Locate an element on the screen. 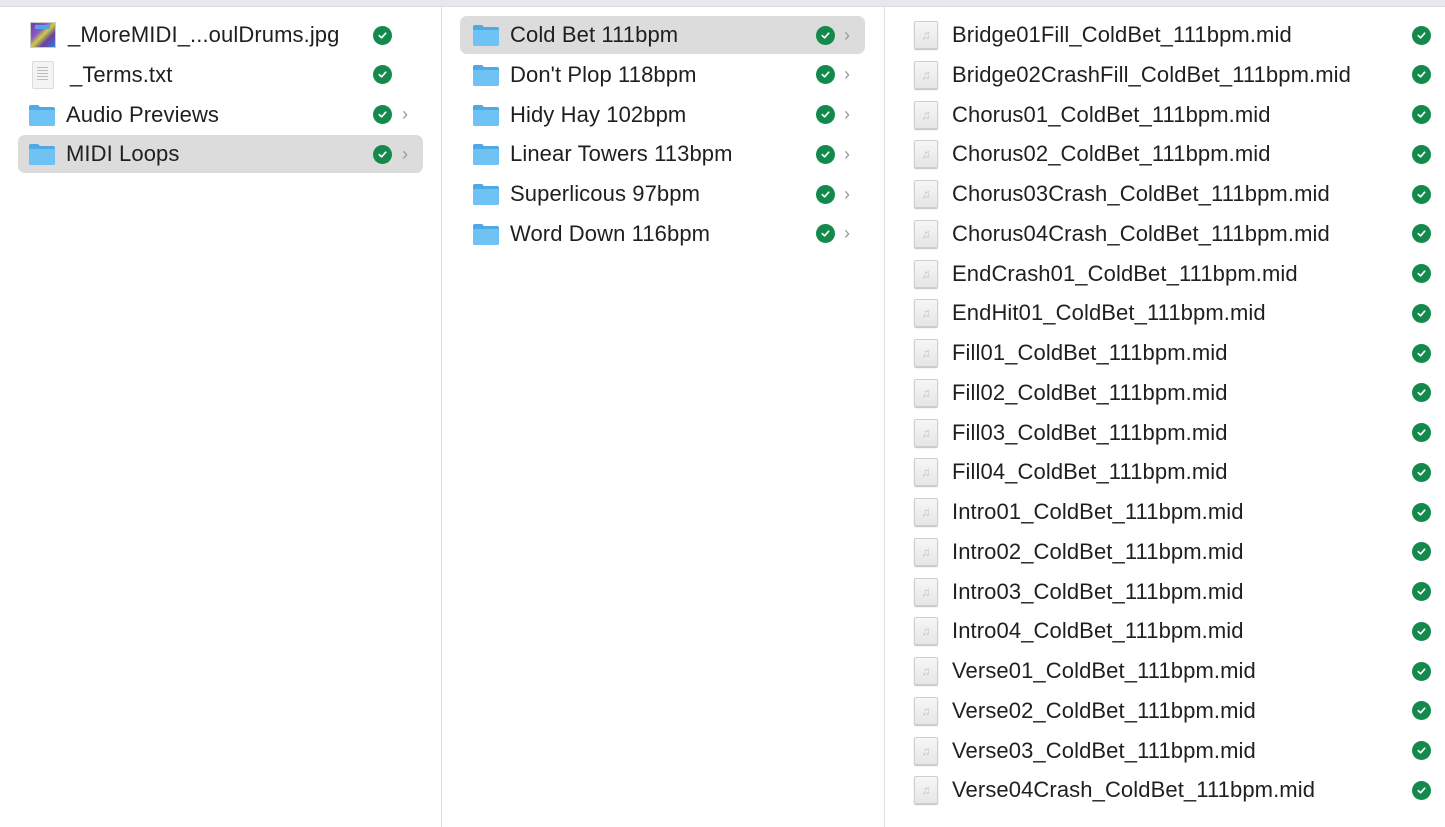  file-item: ♫ Bridge01Fill_ColdBet_111bpm.mid is located at coordinates (1173, 35).